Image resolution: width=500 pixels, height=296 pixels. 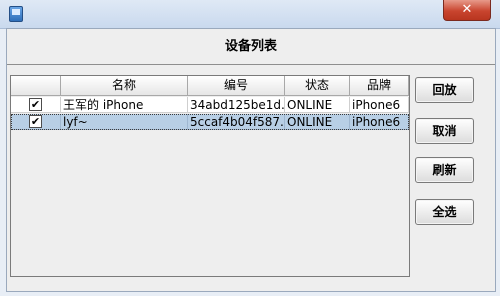 I want to click on device-name-cell: 王军的 iPhone, so click(x=124, y=105).